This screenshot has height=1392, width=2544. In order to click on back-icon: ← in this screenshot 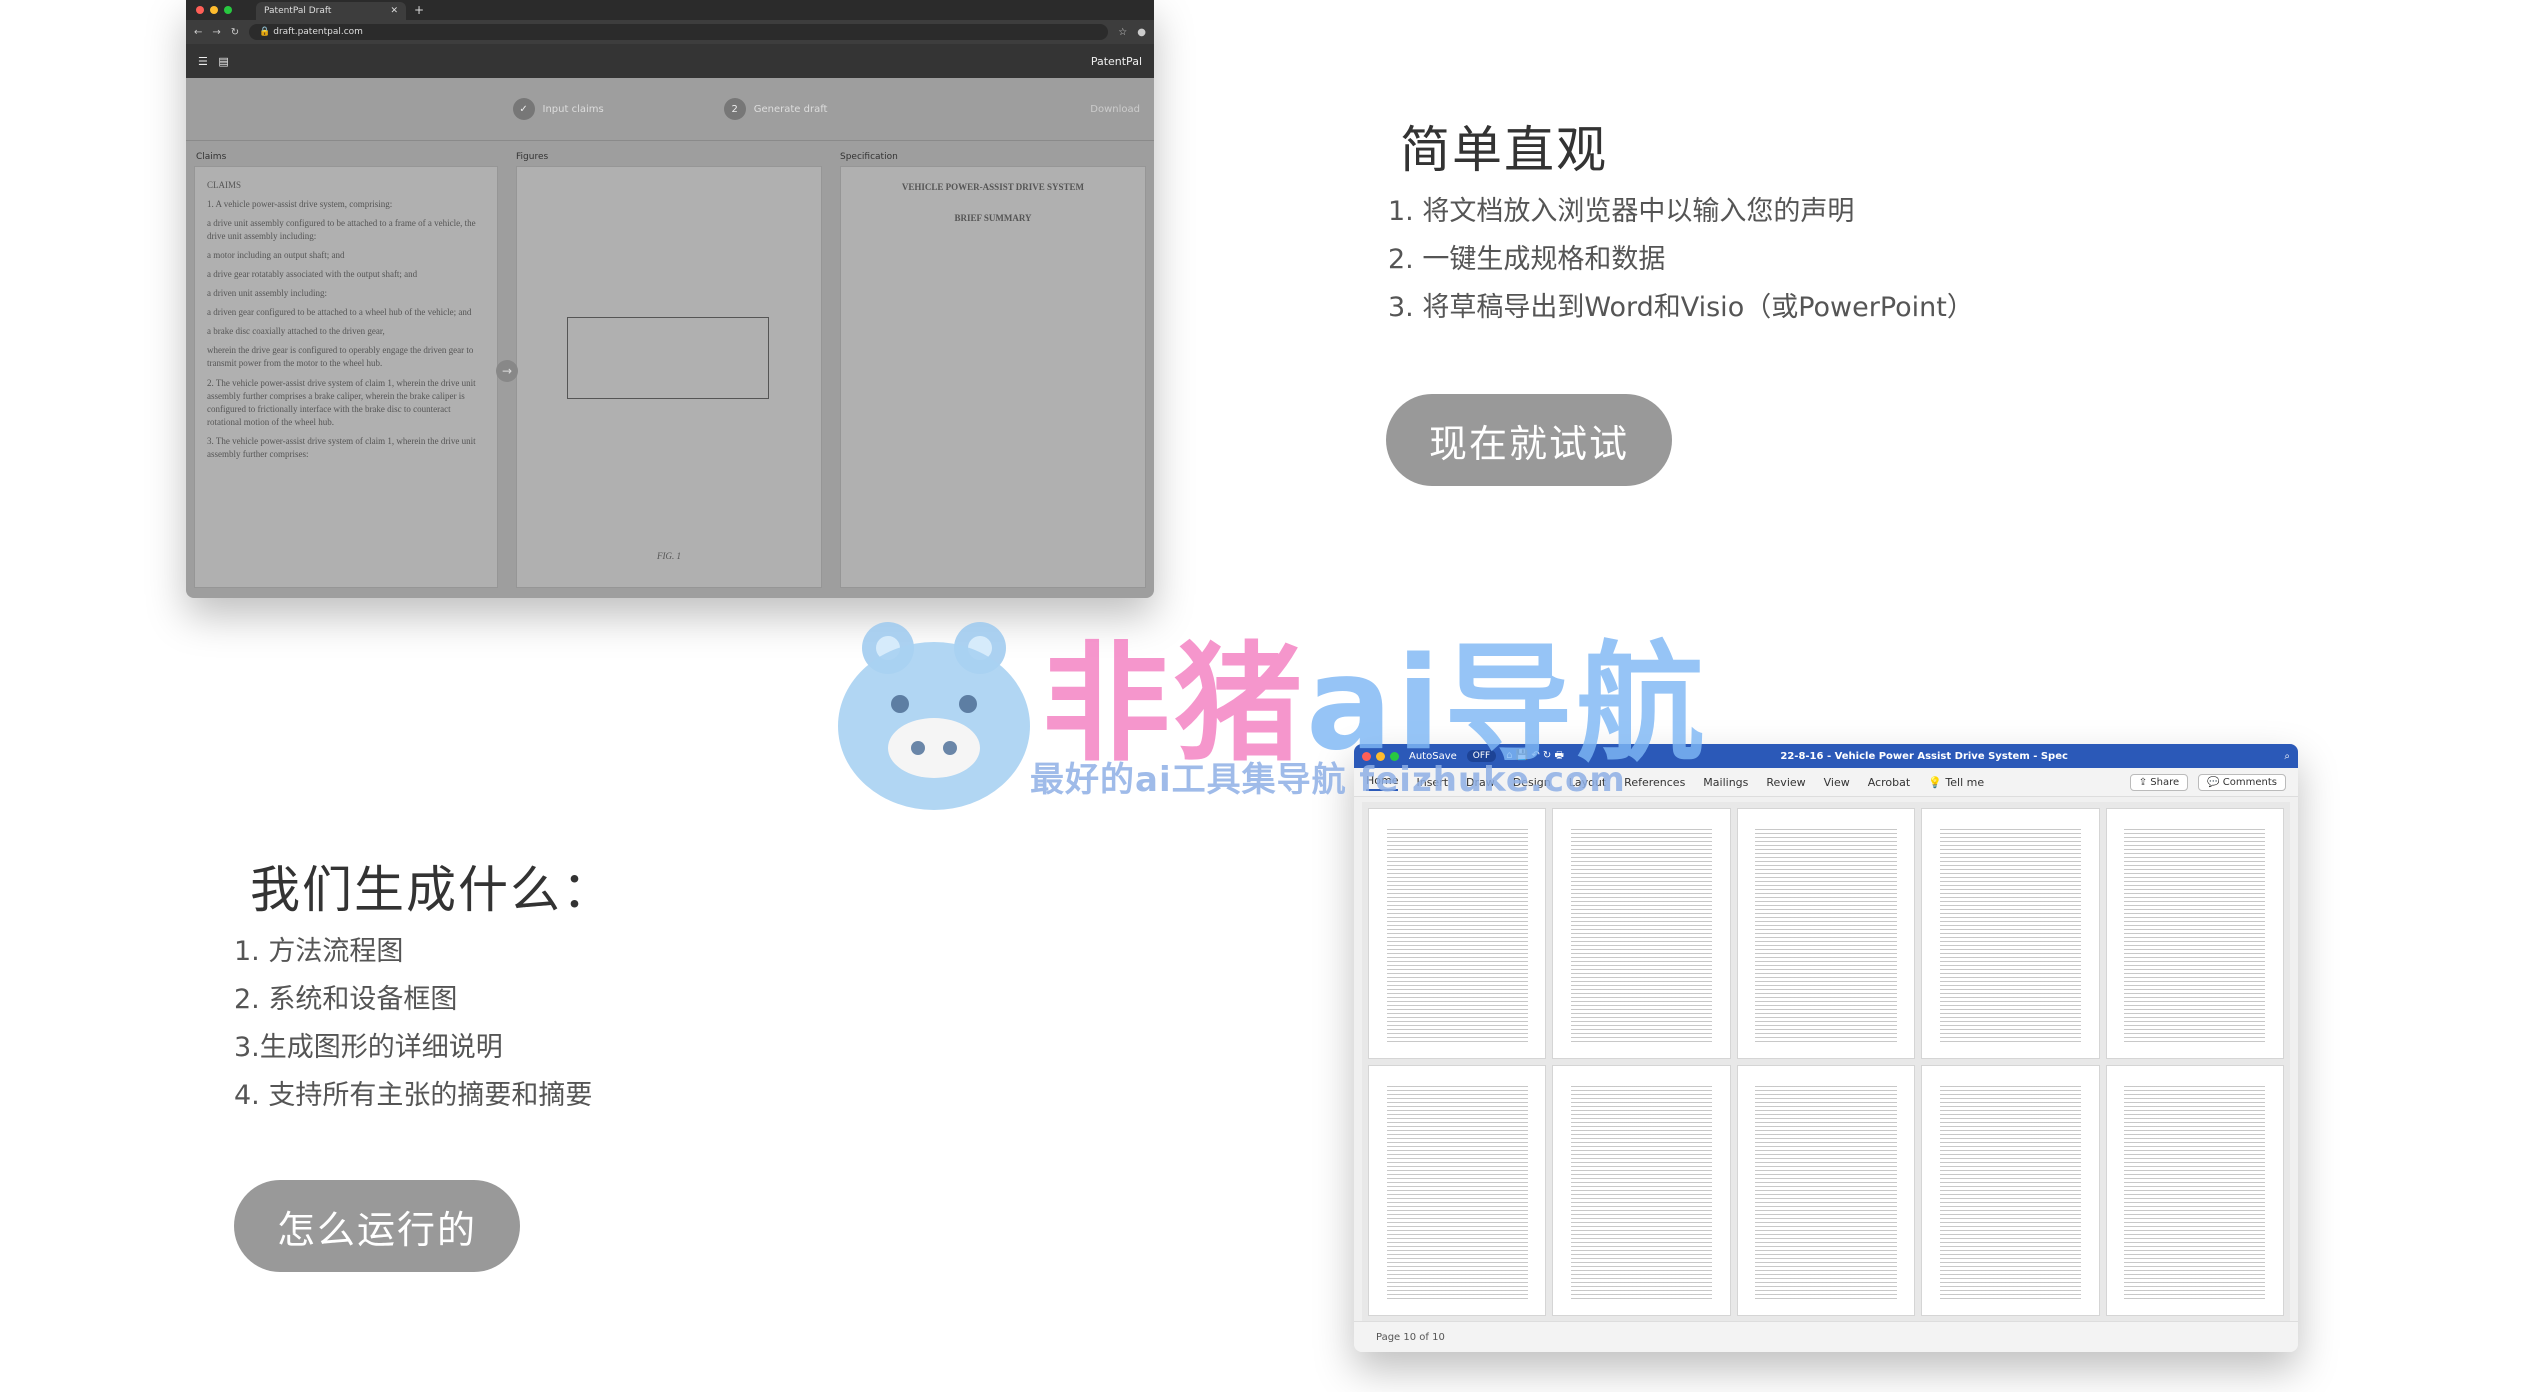, I will do `click(198, 32)`.